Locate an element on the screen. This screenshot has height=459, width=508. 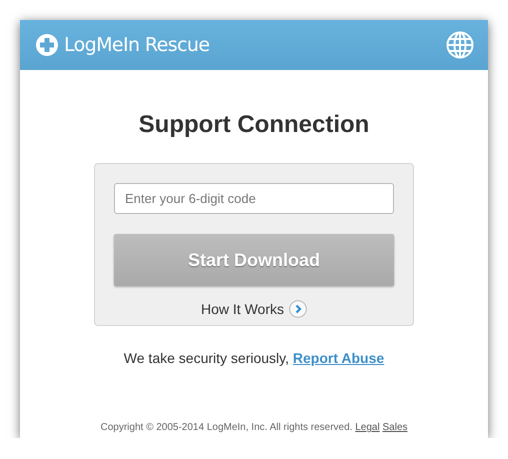
page-heading: Support Connection is located at coordinates (254, 125).